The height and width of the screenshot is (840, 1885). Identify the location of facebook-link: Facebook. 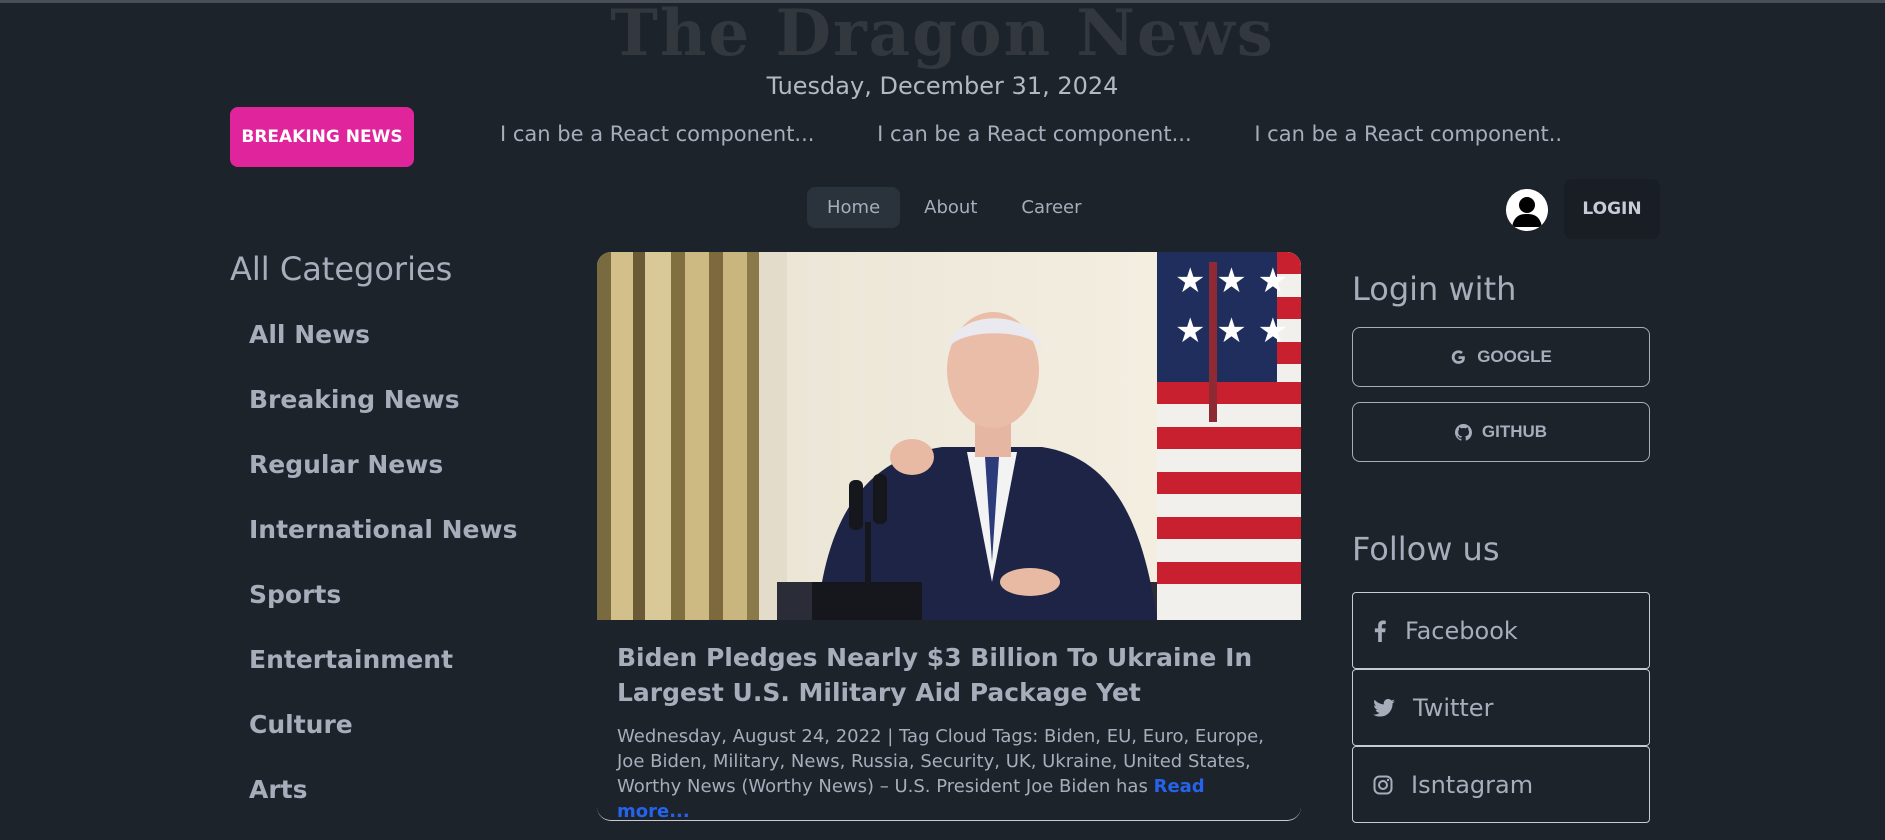
(1501, 630).